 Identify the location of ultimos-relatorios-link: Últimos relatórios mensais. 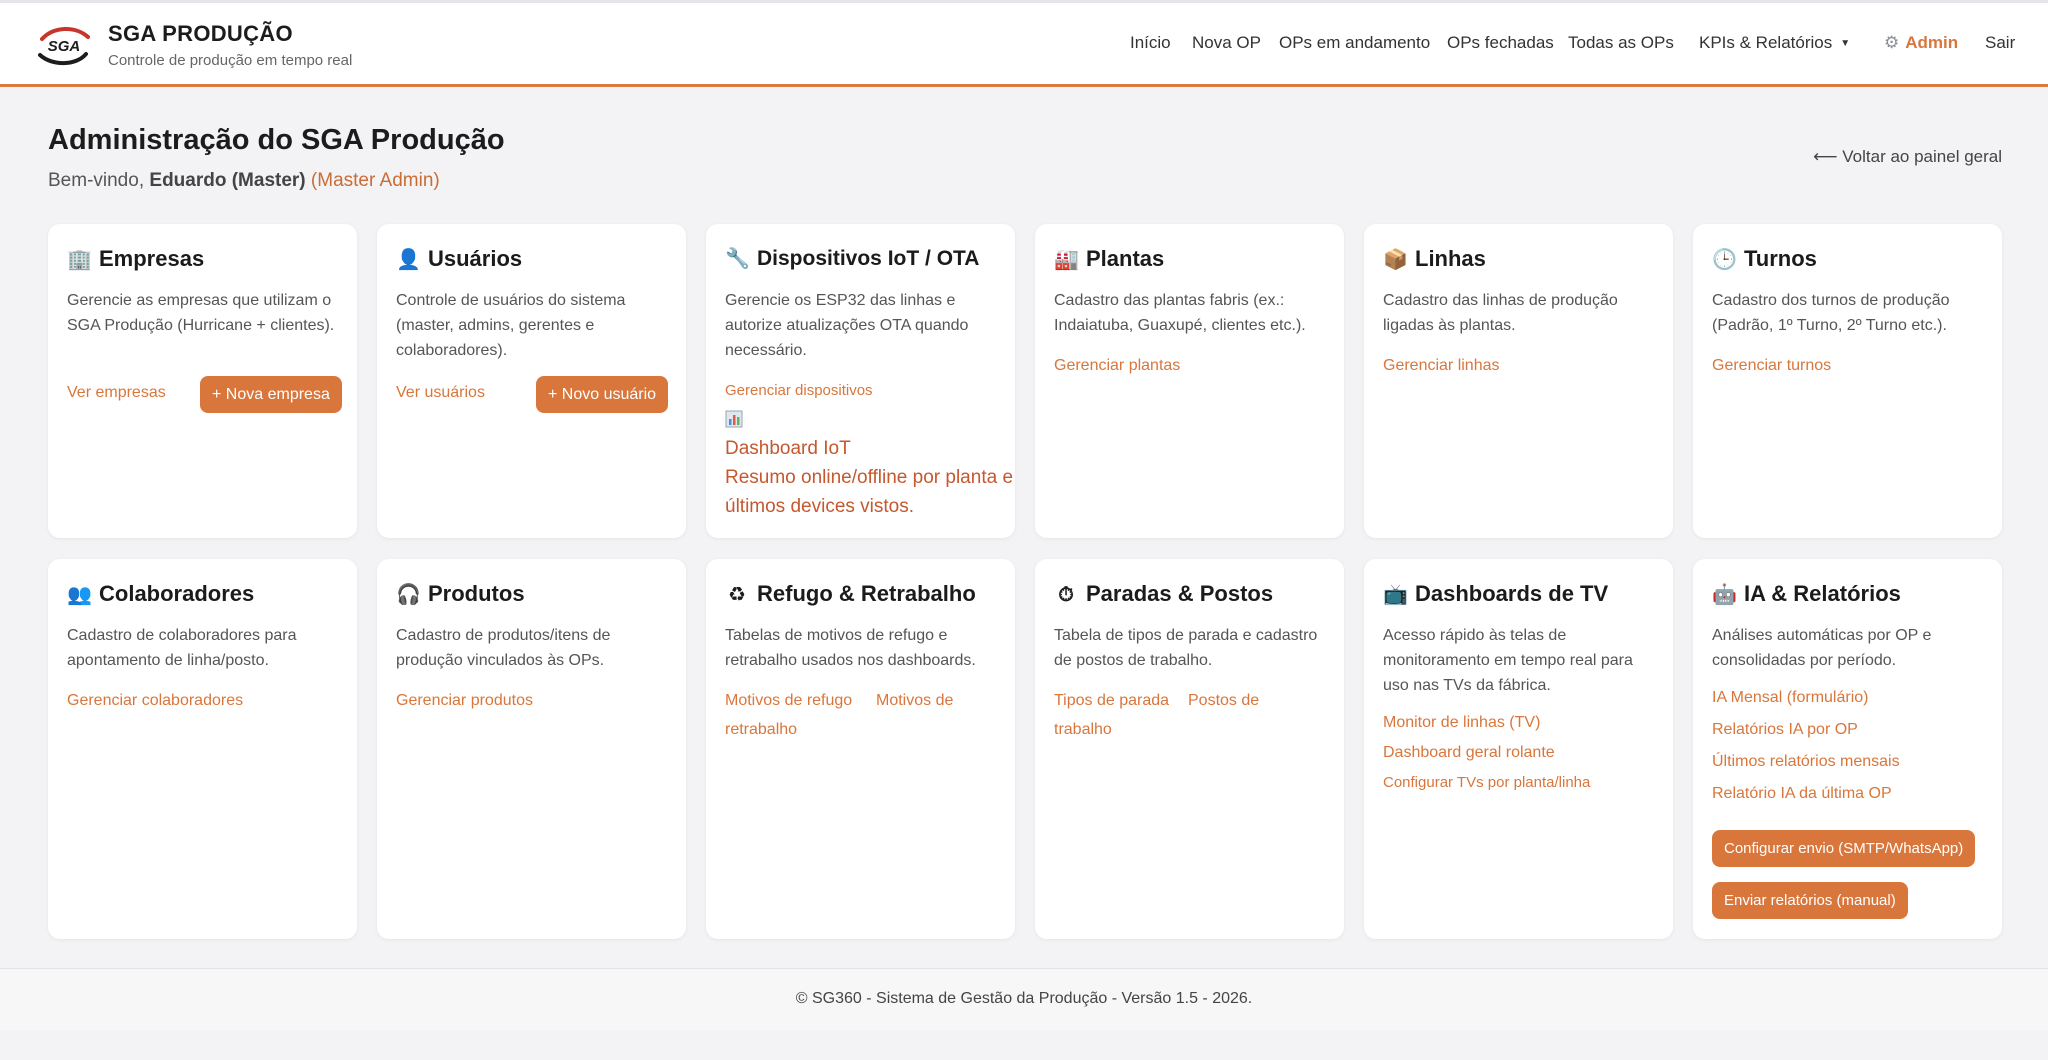
(1806, 762).